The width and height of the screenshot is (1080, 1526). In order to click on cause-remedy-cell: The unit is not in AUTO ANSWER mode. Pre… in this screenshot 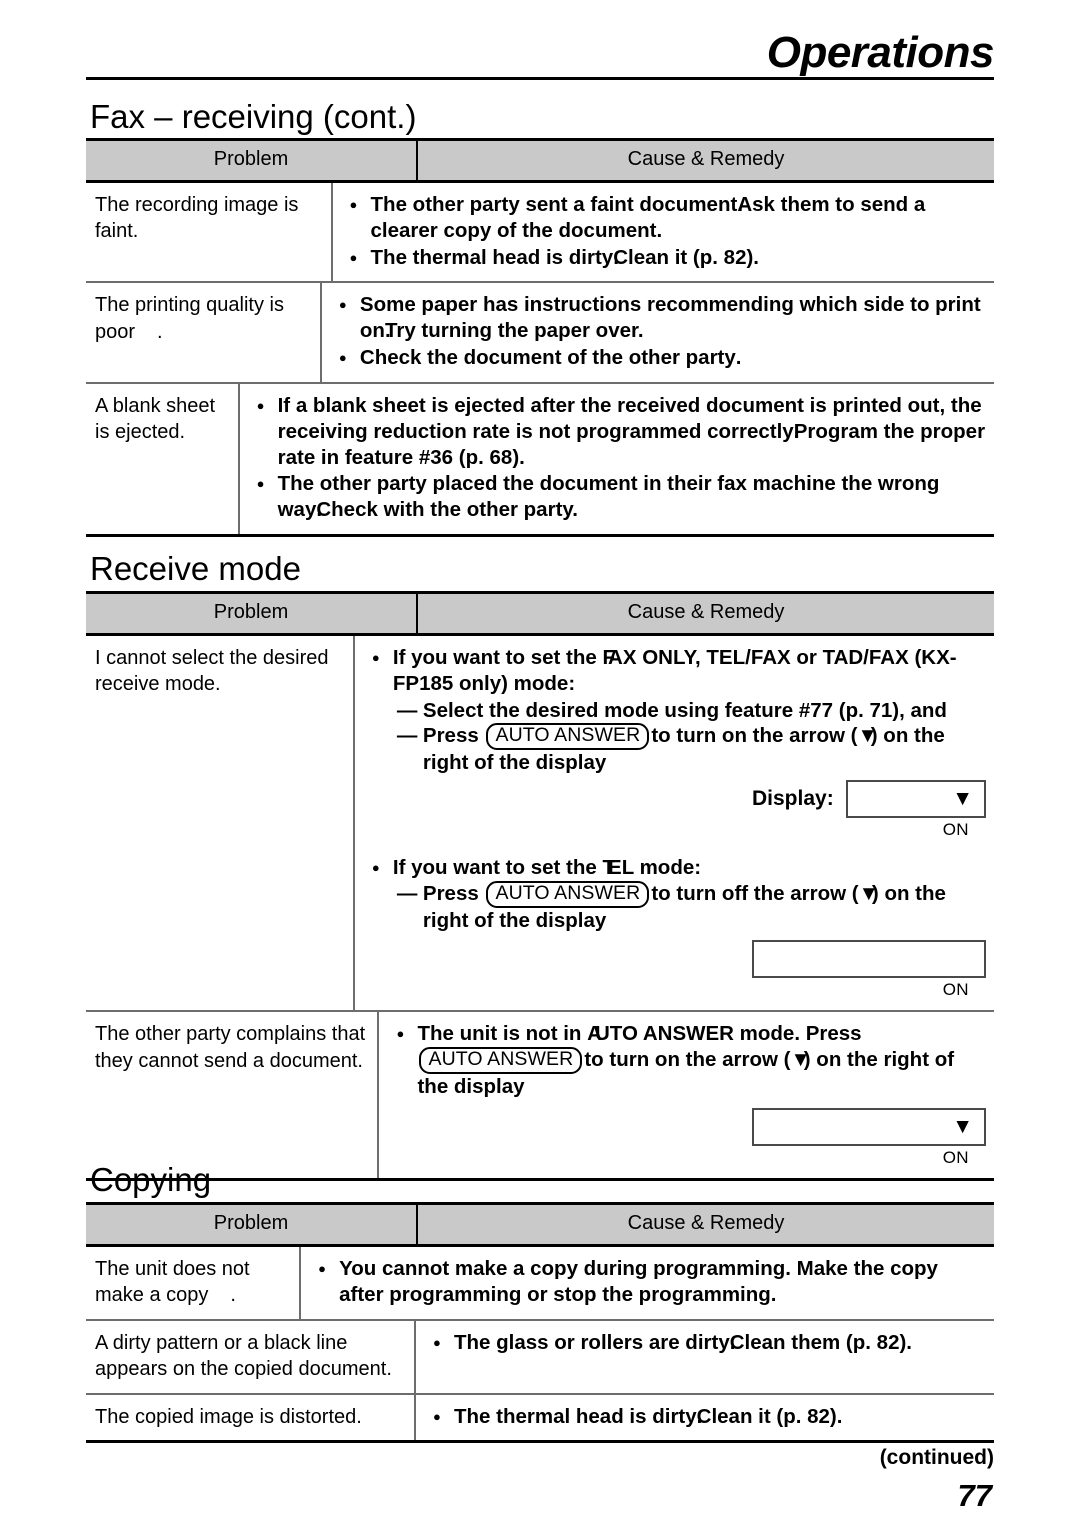, I will do `click(686, 1095)`.